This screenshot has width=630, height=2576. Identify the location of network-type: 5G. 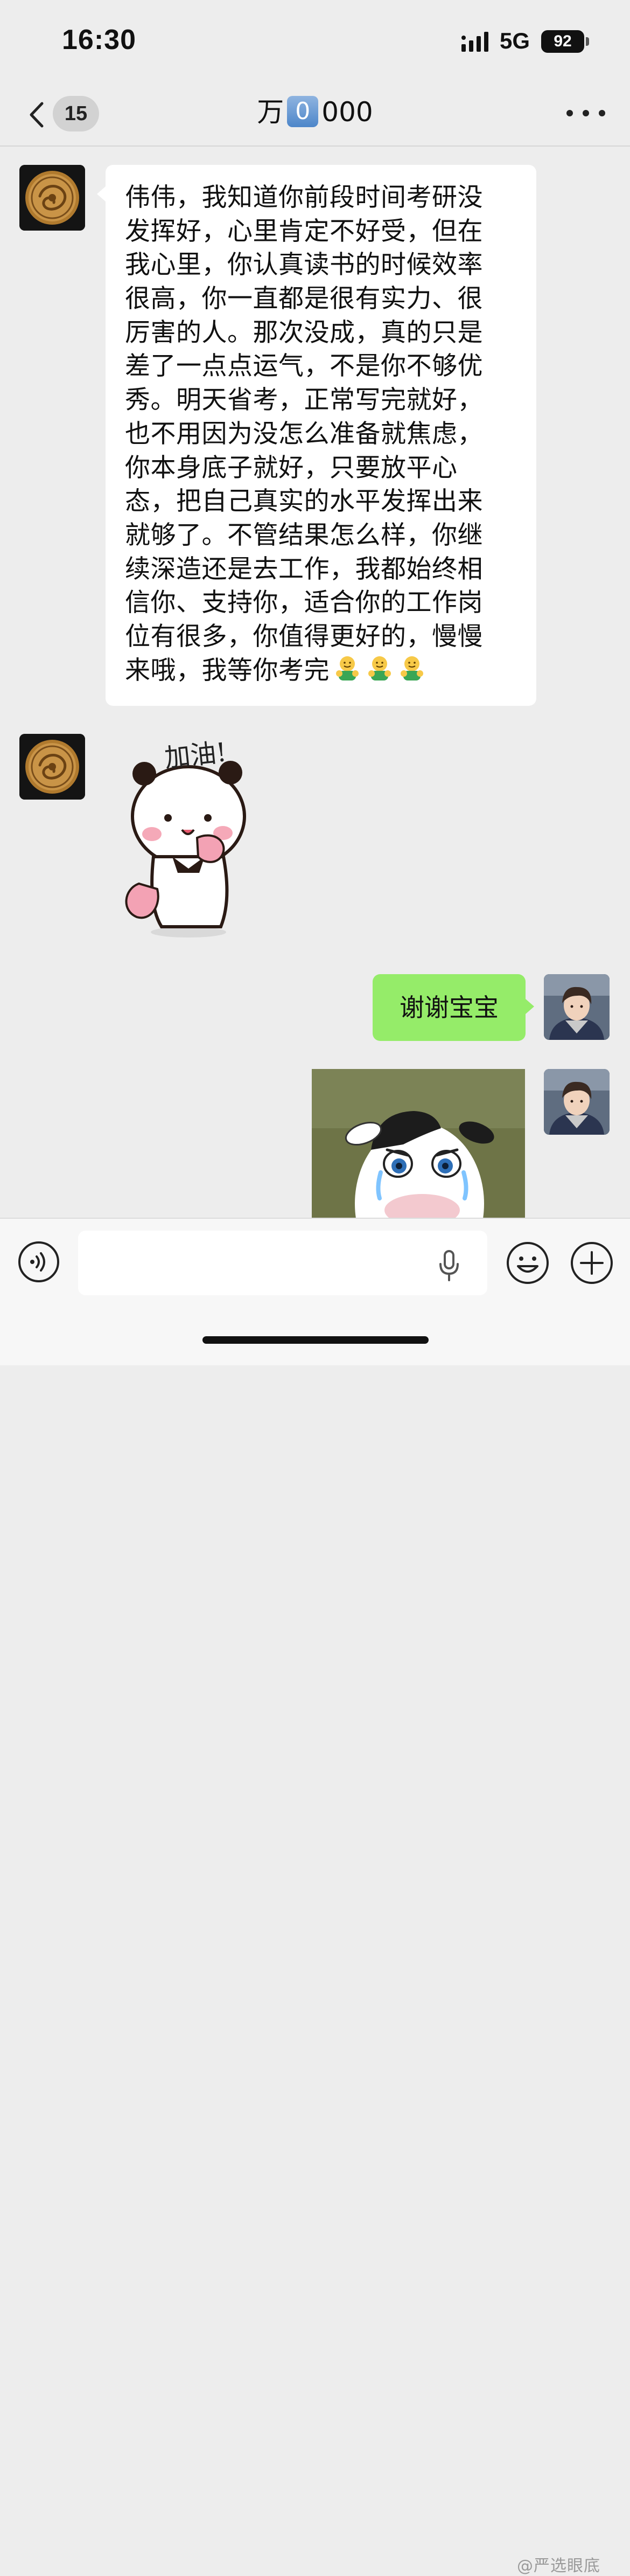
(515, 40).